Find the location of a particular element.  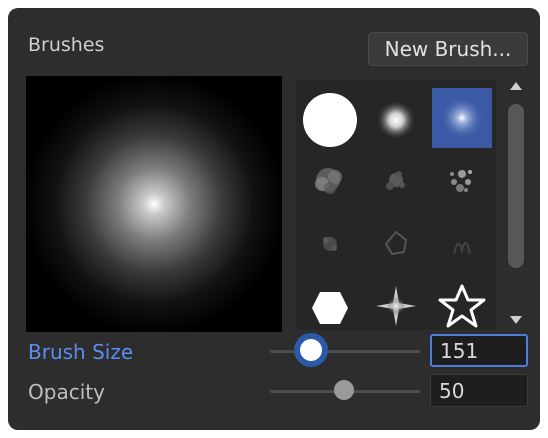

brush-smoke-texture is located at coordinates (462, 244).